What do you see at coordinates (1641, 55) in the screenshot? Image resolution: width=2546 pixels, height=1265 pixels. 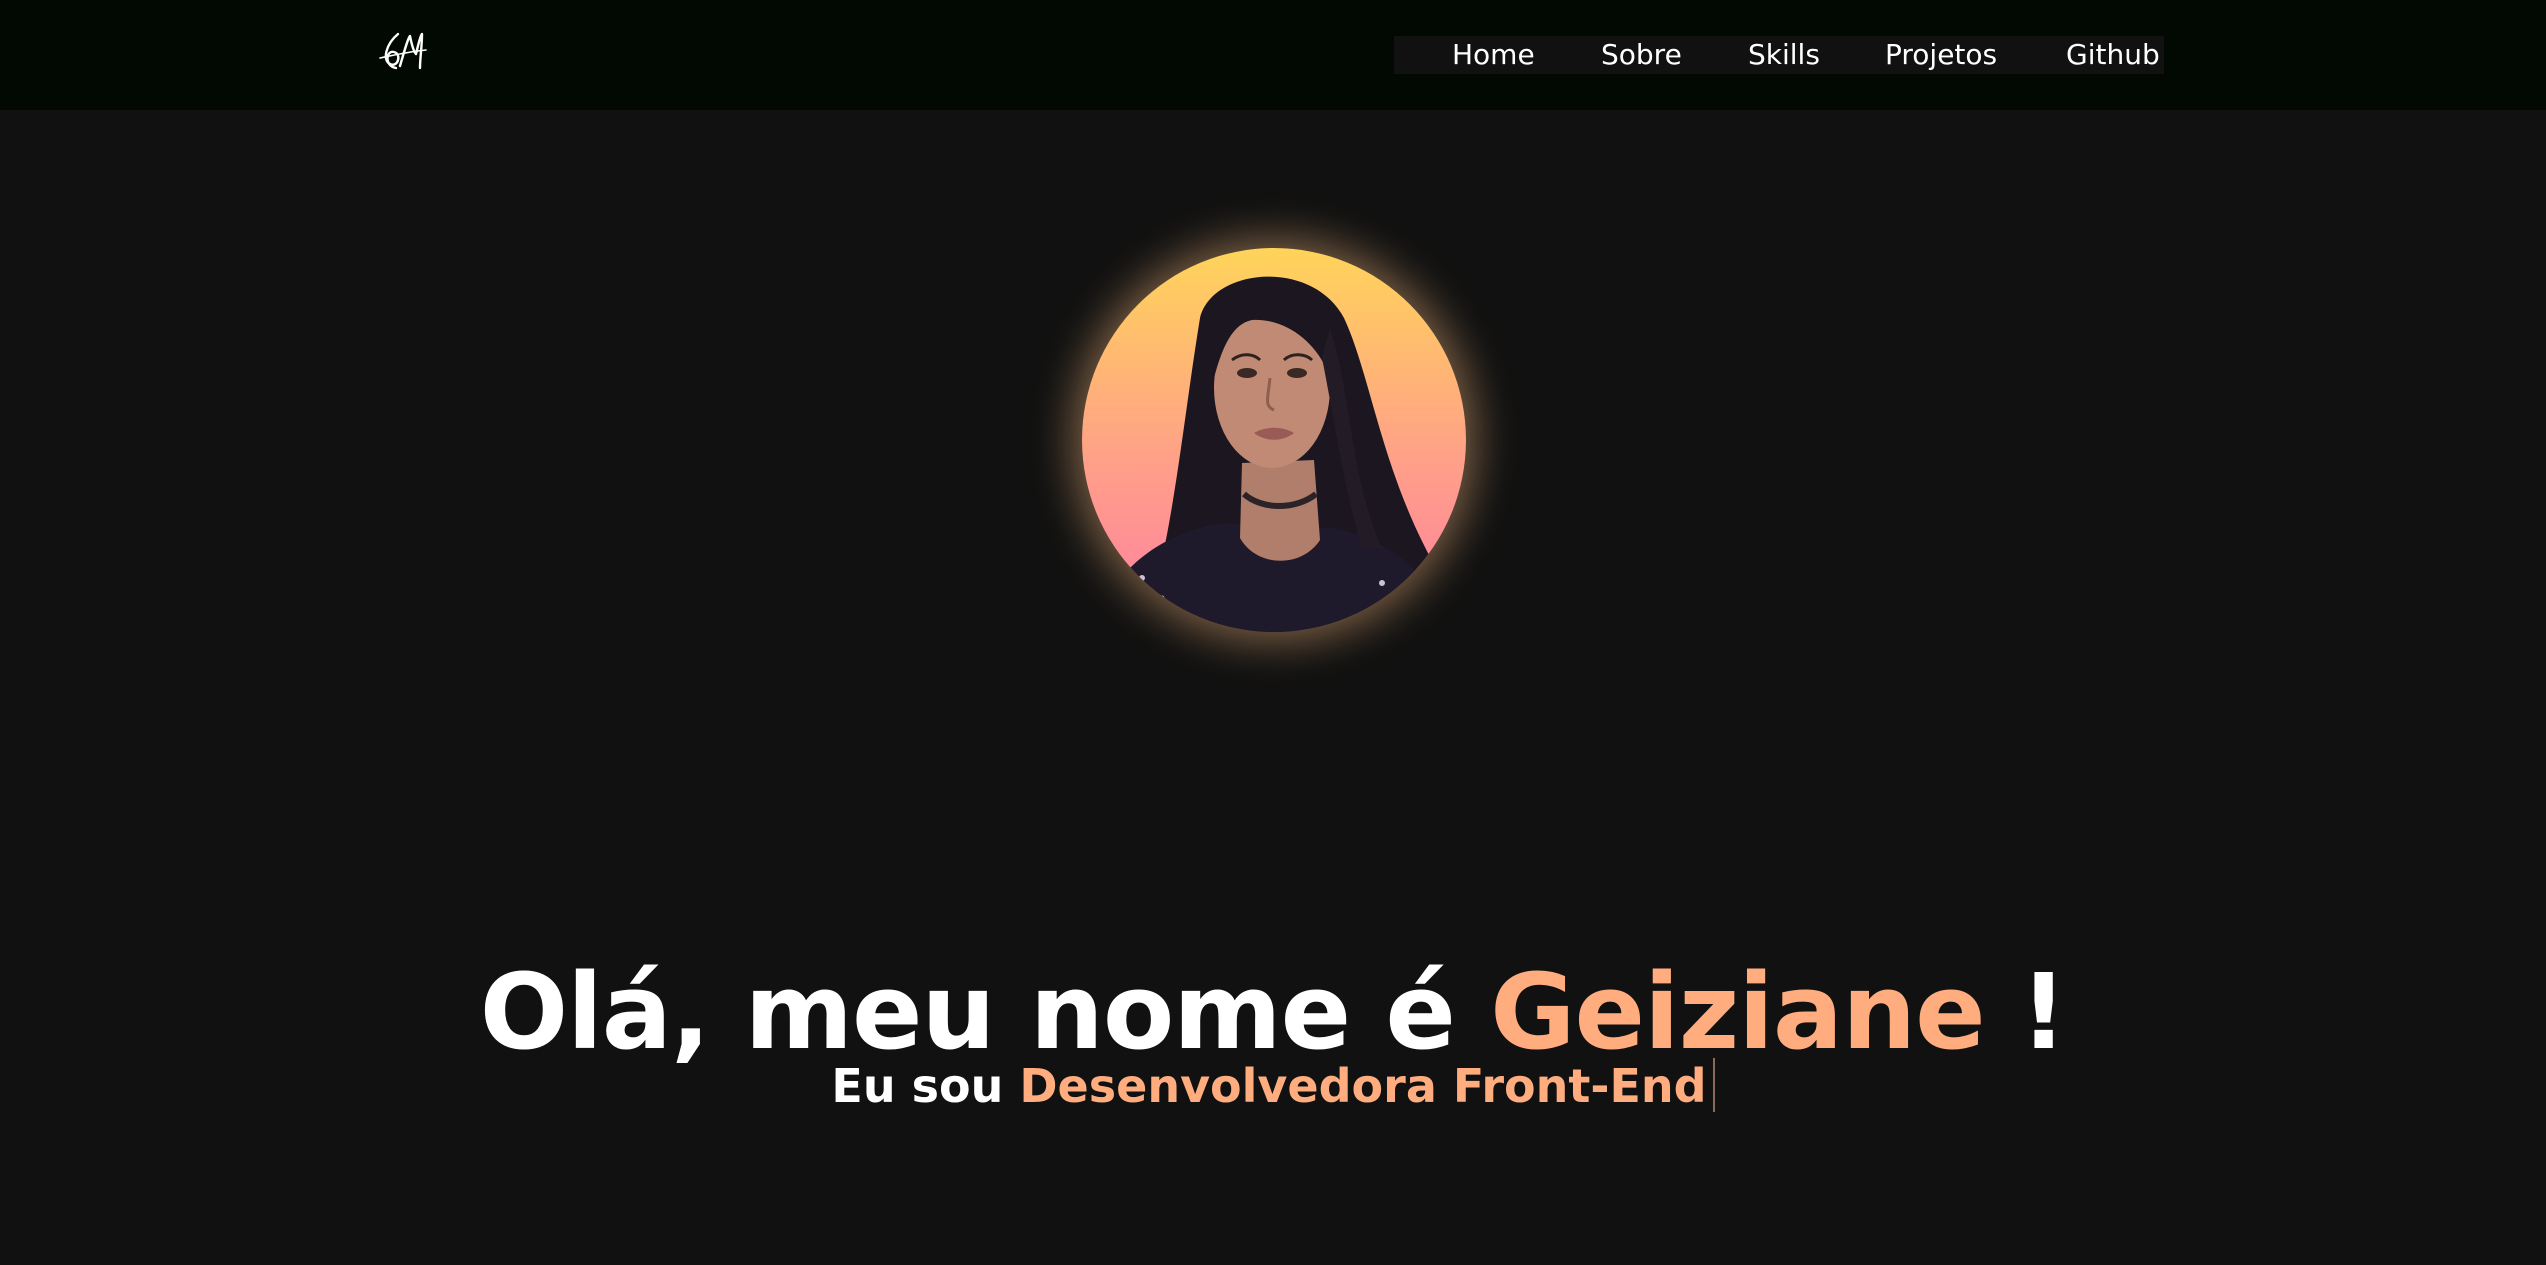 I see `nav-sobre-link: Sobre` at bounding box center [1641, 55].